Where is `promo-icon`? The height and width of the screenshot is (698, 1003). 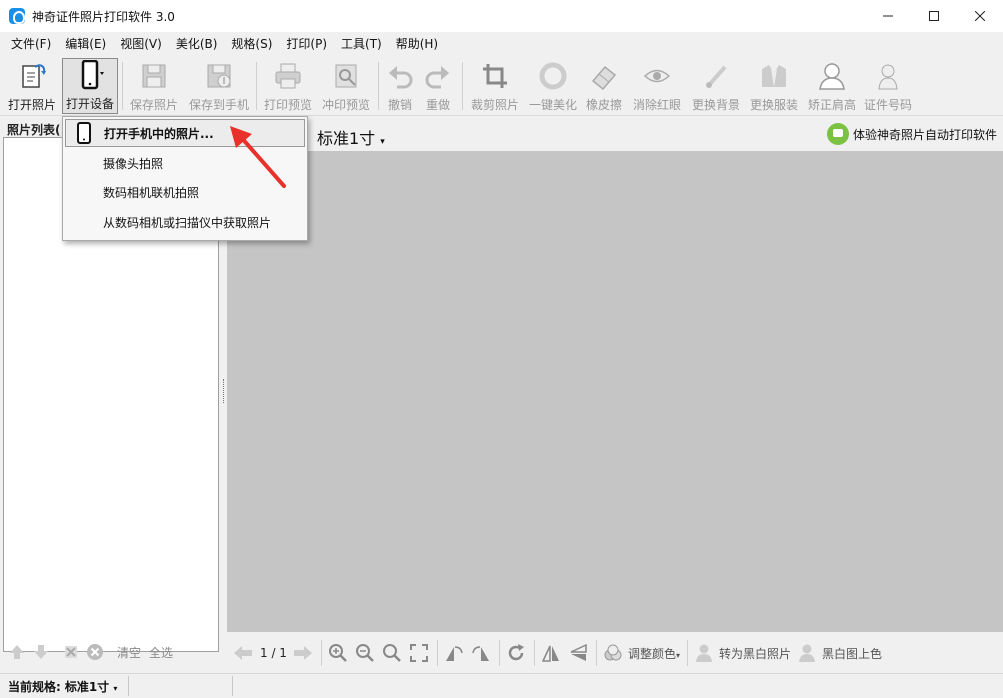 promo-icon is located at coordinates (837, 134).